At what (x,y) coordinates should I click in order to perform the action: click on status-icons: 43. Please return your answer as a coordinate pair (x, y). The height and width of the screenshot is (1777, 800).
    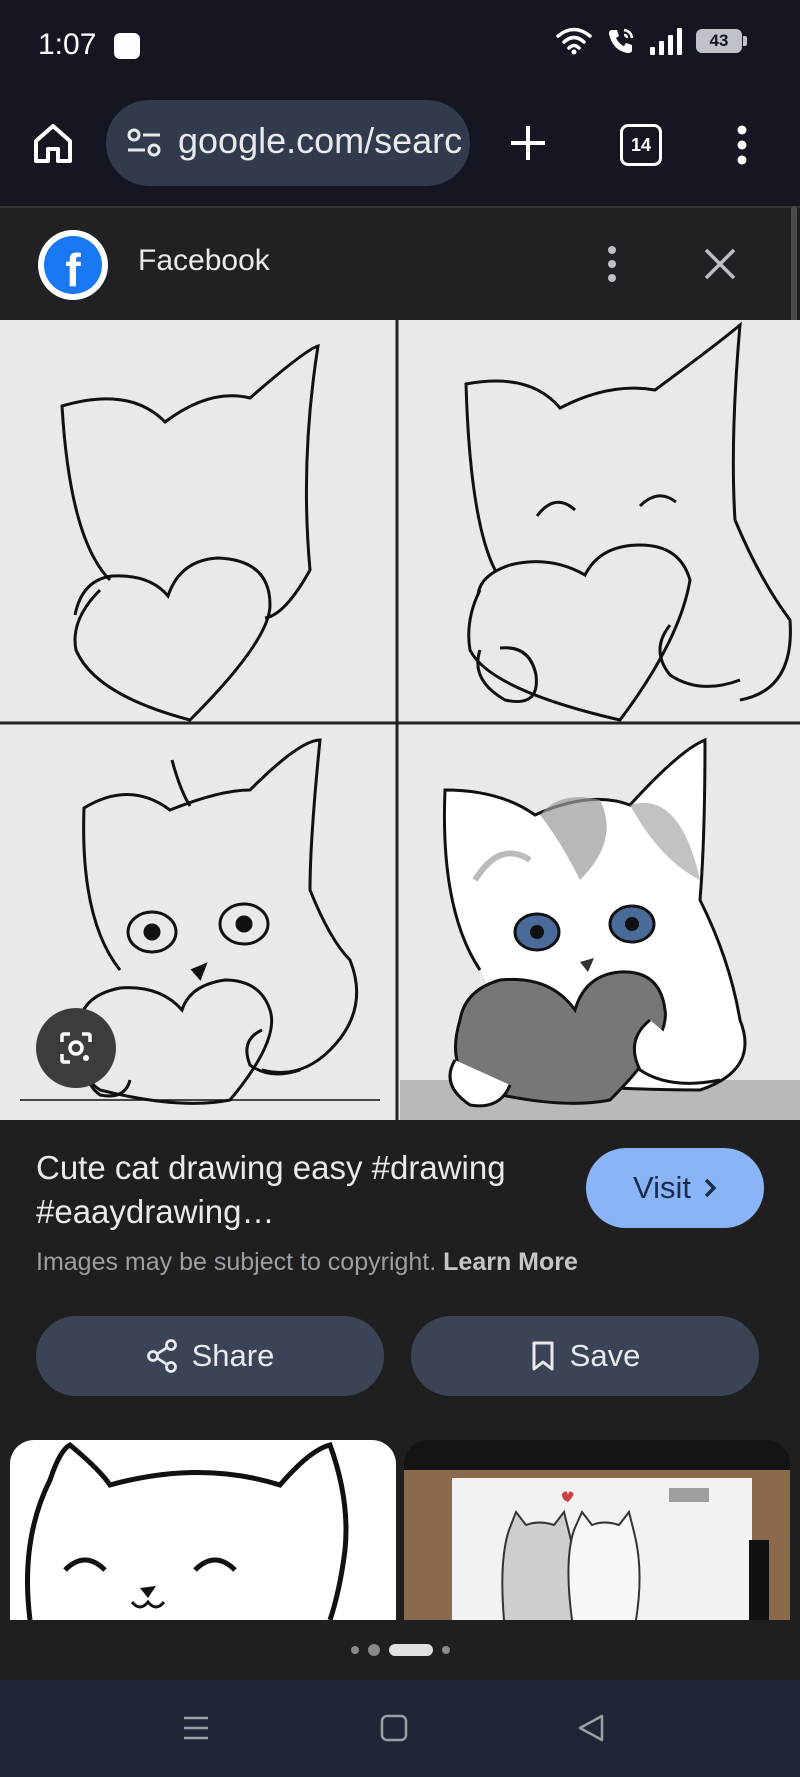
    Looking at the image, I should click on (651, 41).